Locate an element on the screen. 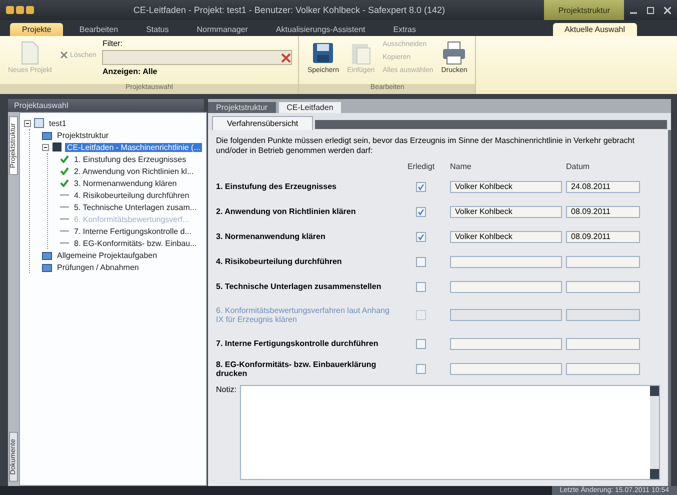  date-field: 24.08.2011 is located at coordinates (603, 186).